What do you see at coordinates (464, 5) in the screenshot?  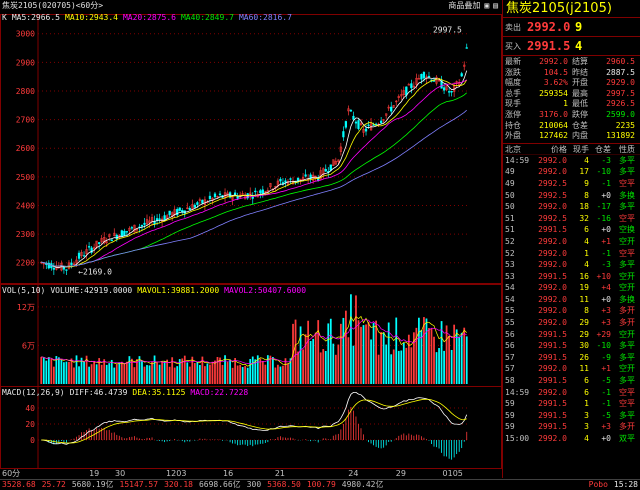 I see `overlay-button: 商品叠加` at bounding box center [464, 5].